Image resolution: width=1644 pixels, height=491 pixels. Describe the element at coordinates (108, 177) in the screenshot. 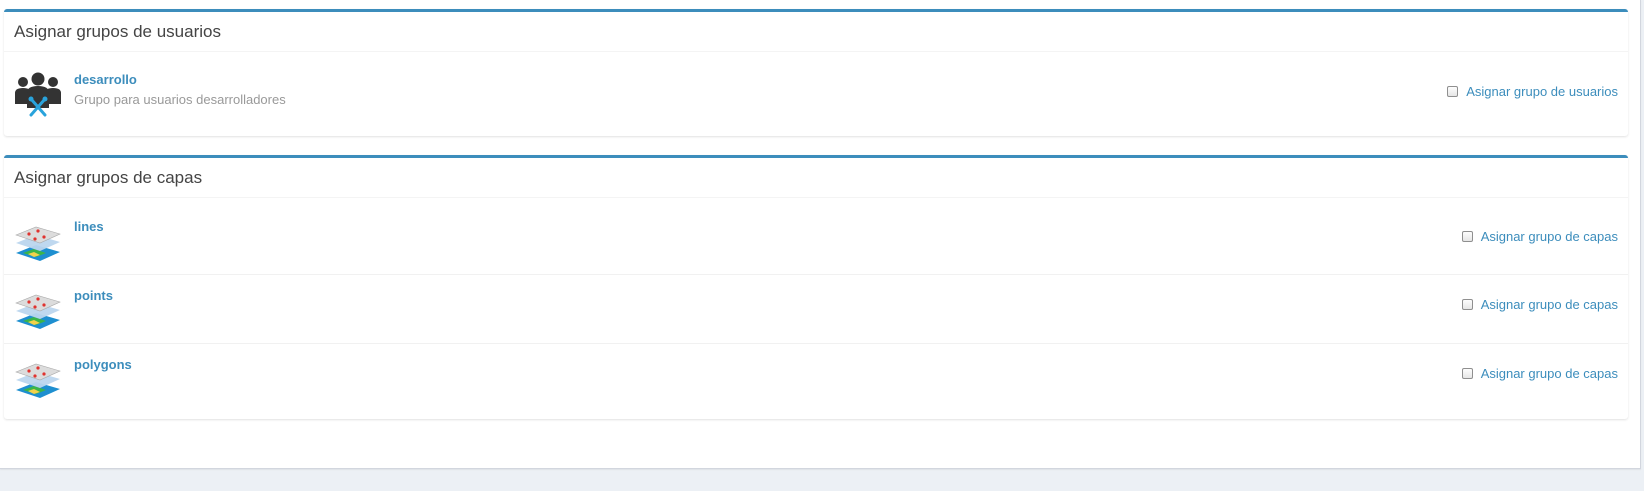

I see `layer-groups-title: Asignar grupos de capas` at that location.